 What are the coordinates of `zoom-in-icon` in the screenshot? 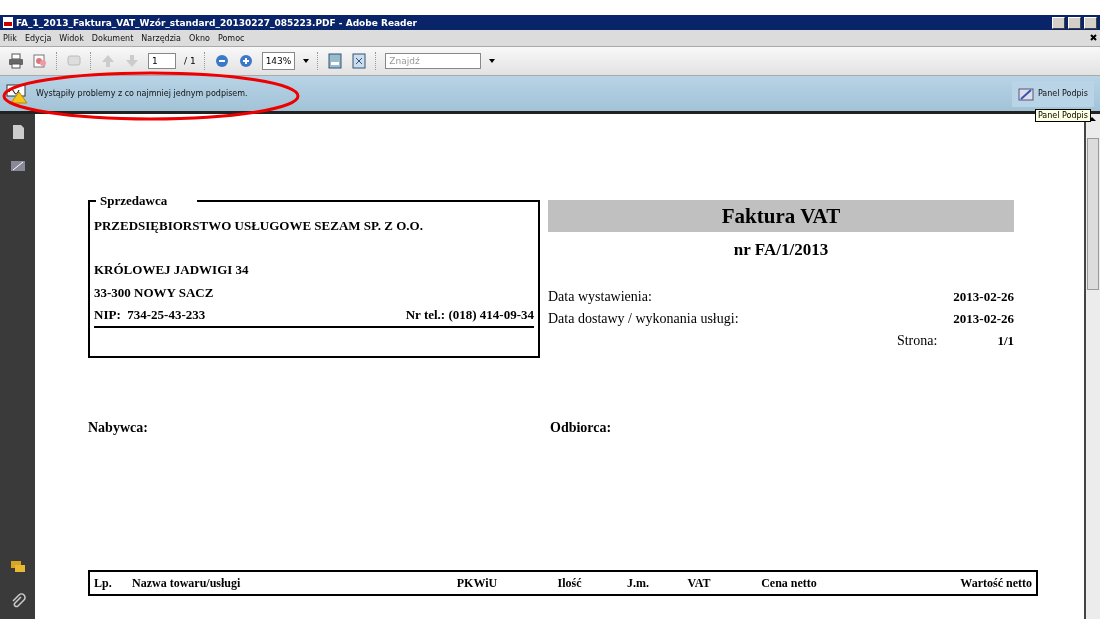 It's located at (245, 61).